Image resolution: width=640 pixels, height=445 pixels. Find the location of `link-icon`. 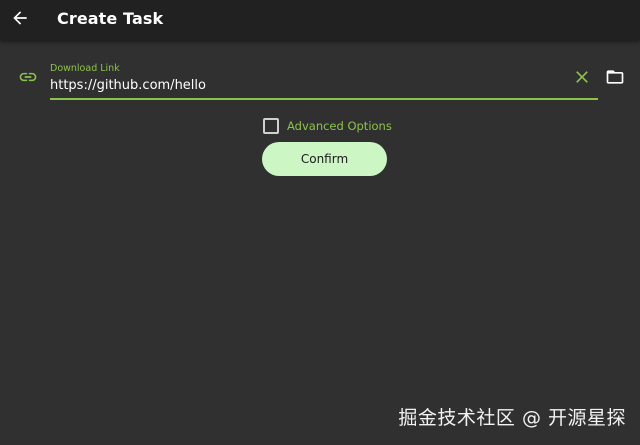

link-icon is located at coordinates (28, 77).